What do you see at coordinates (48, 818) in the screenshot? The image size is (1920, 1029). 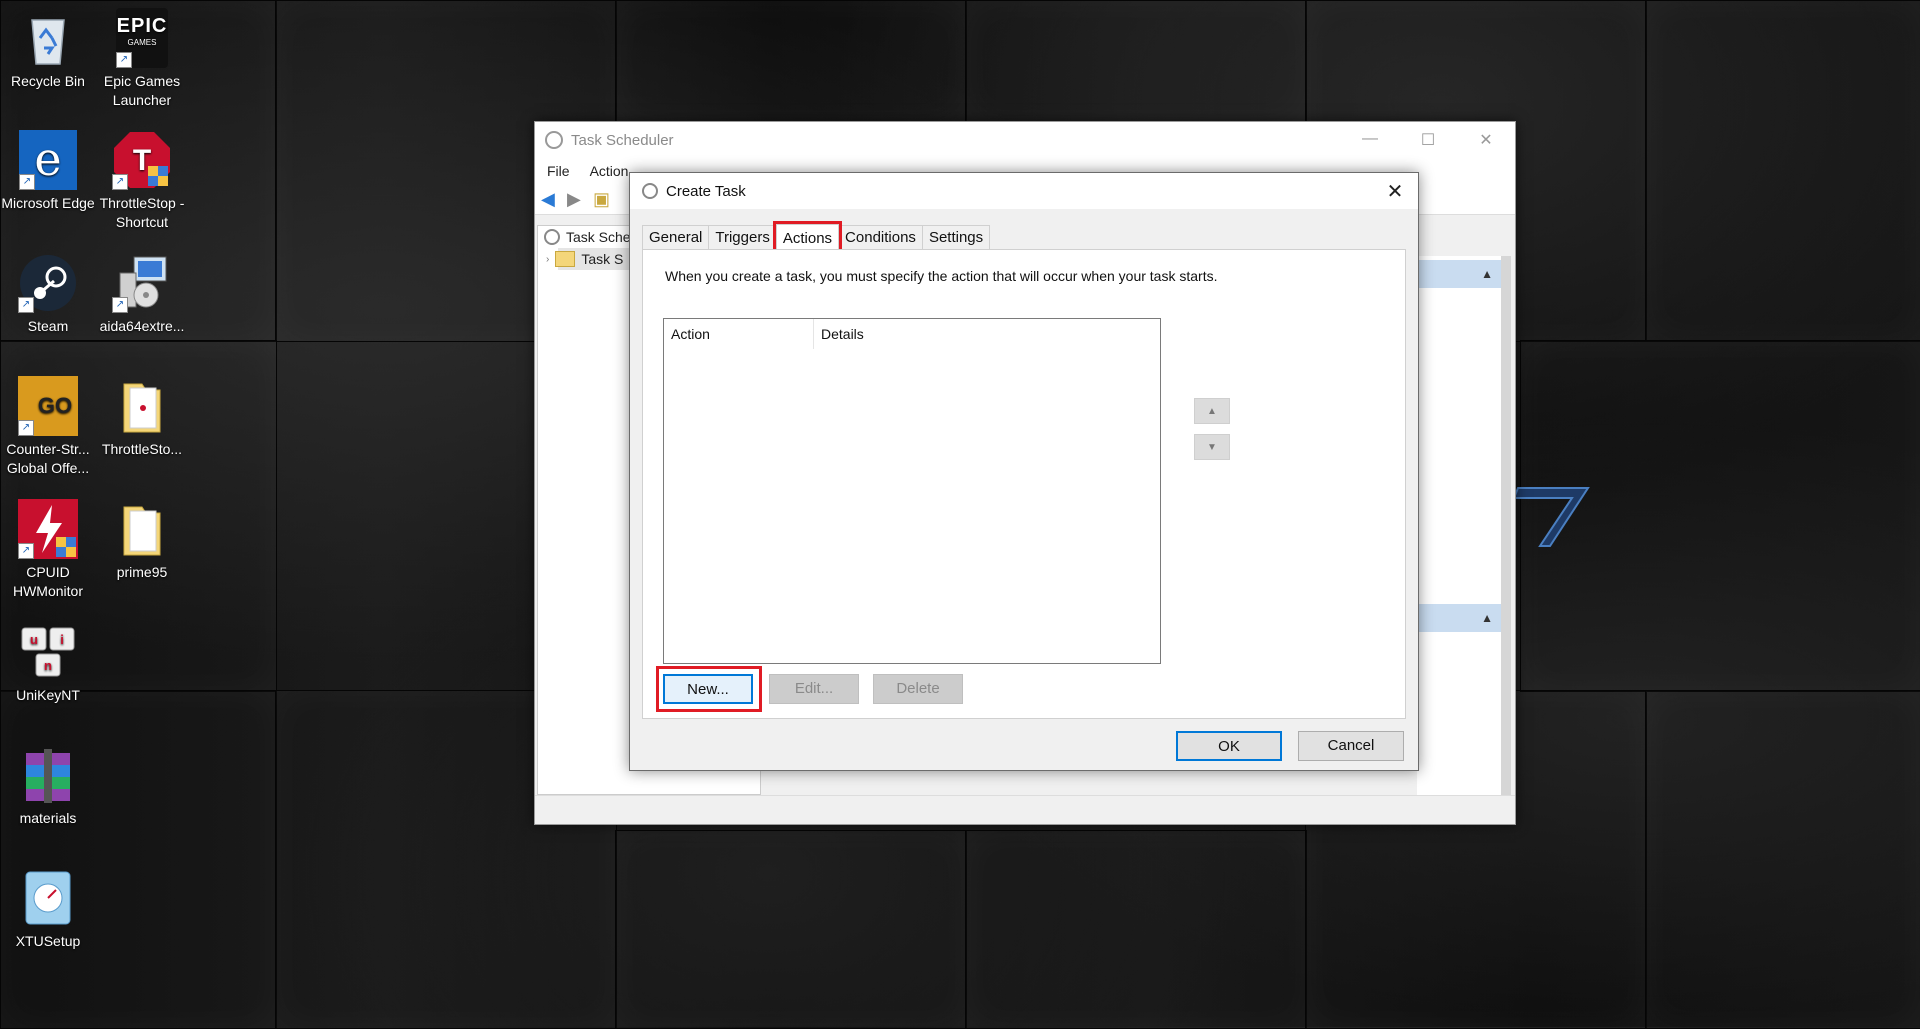 I see `desktop-icon-label: materials` at bounding box center [48, 818].